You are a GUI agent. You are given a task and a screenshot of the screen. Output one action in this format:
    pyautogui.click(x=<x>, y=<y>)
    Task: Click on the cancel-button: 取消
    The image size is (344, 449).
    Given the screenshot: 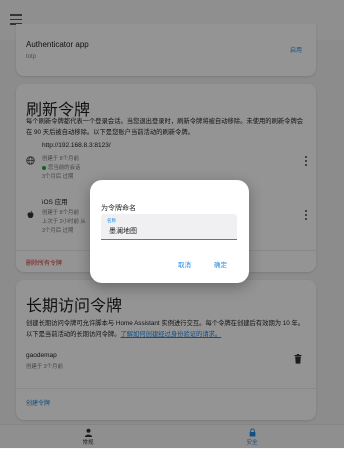 What is the action you would take?
    pyautogui.click(x=184, y=264)
    